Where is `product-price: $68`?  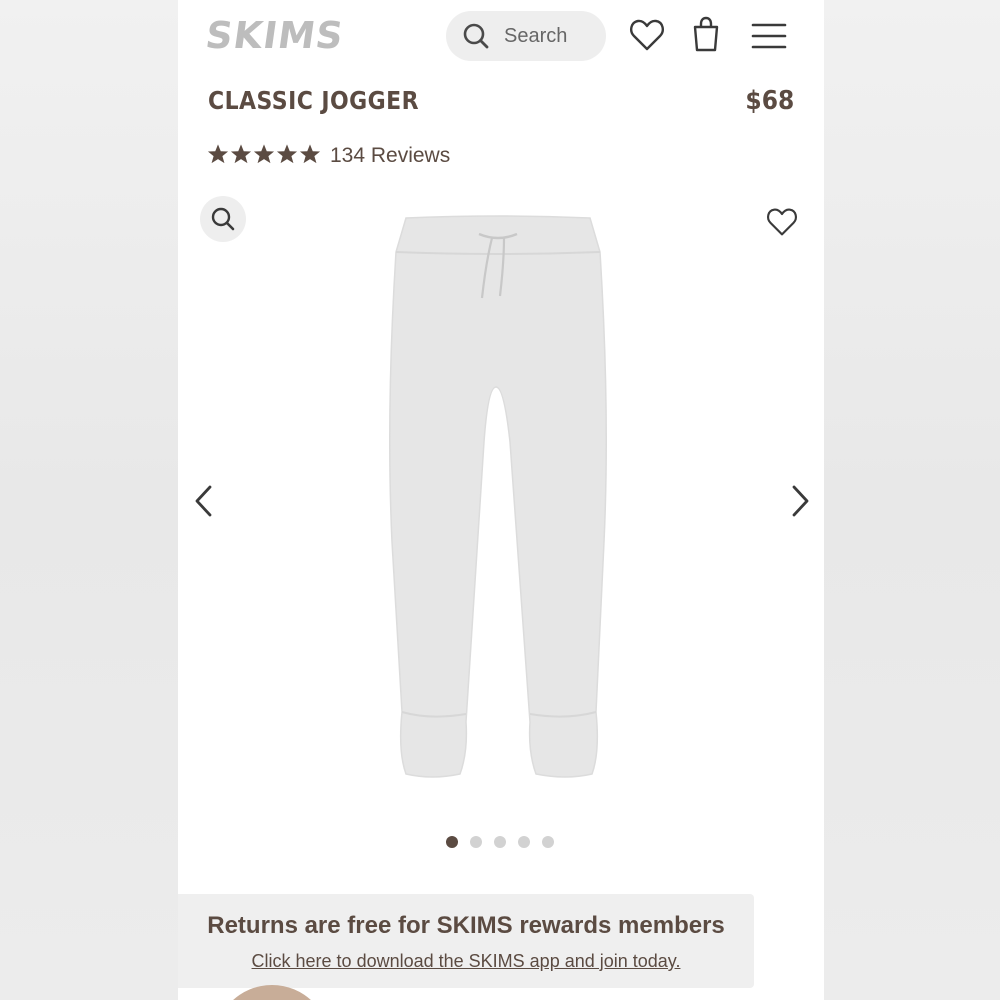 product-price: $68 is located at coordinates (769, 101).